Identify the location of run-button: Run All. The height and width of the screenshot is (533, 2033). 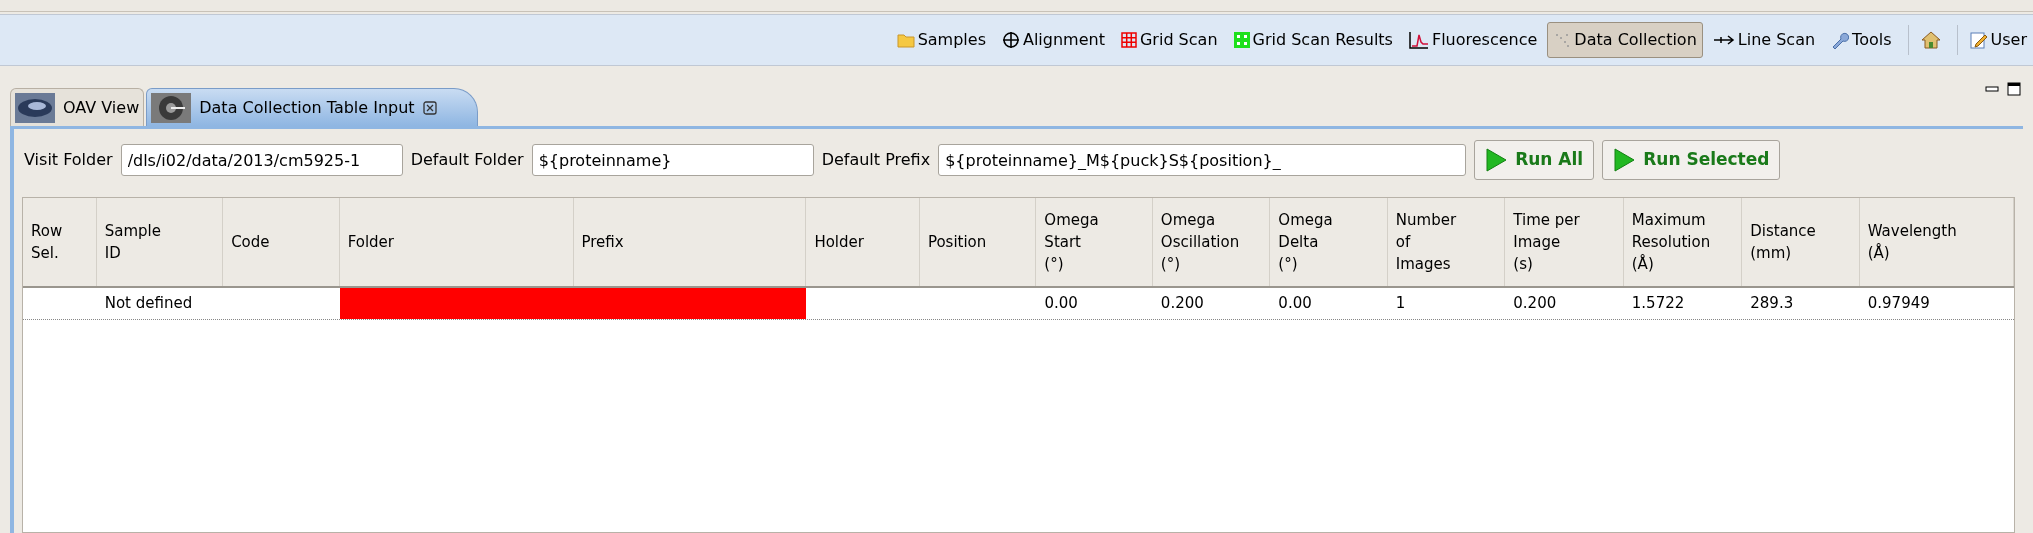
(1534, 160).